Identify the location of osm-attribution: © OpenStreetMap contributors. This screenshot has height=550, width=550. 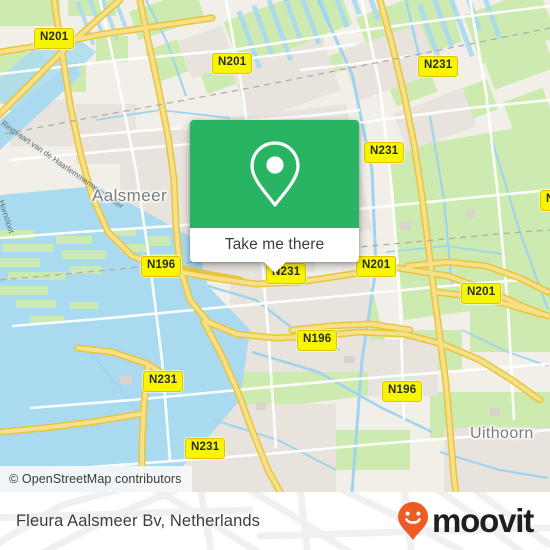
(96, 479).